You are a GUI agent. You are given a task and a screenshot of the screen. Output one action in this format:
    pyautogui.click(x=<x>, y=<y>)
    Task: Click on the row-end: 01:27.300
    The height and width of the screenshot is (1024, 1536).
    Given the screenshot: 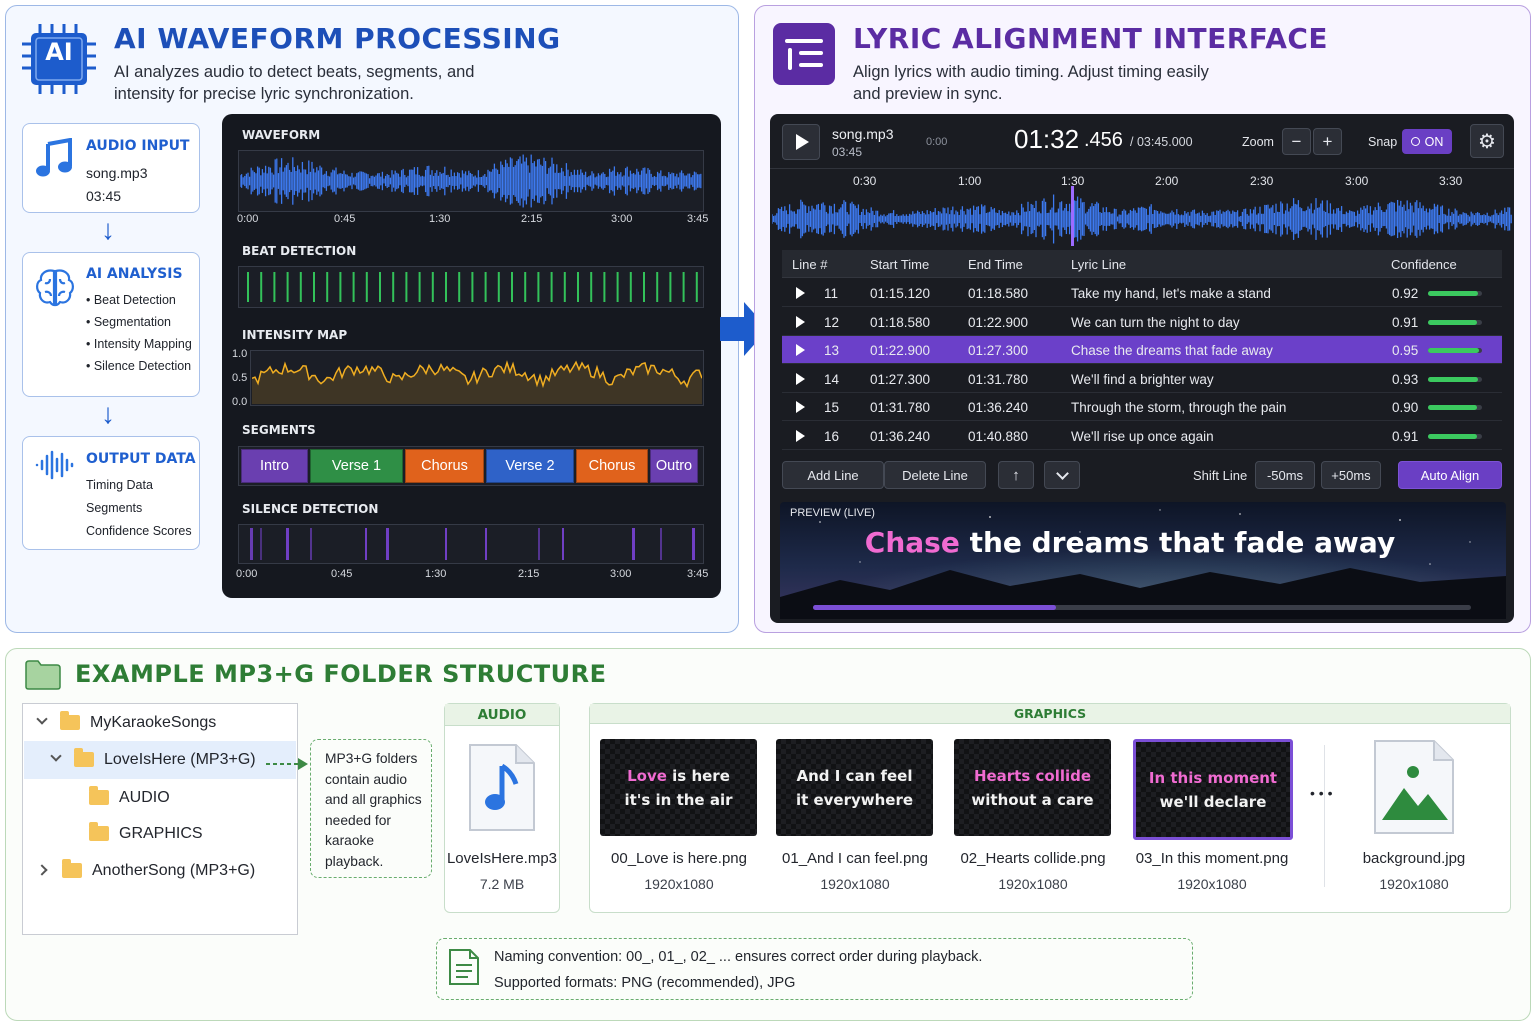 What is the action you would take?
    pyautogui.click(x=998, y=350)
    